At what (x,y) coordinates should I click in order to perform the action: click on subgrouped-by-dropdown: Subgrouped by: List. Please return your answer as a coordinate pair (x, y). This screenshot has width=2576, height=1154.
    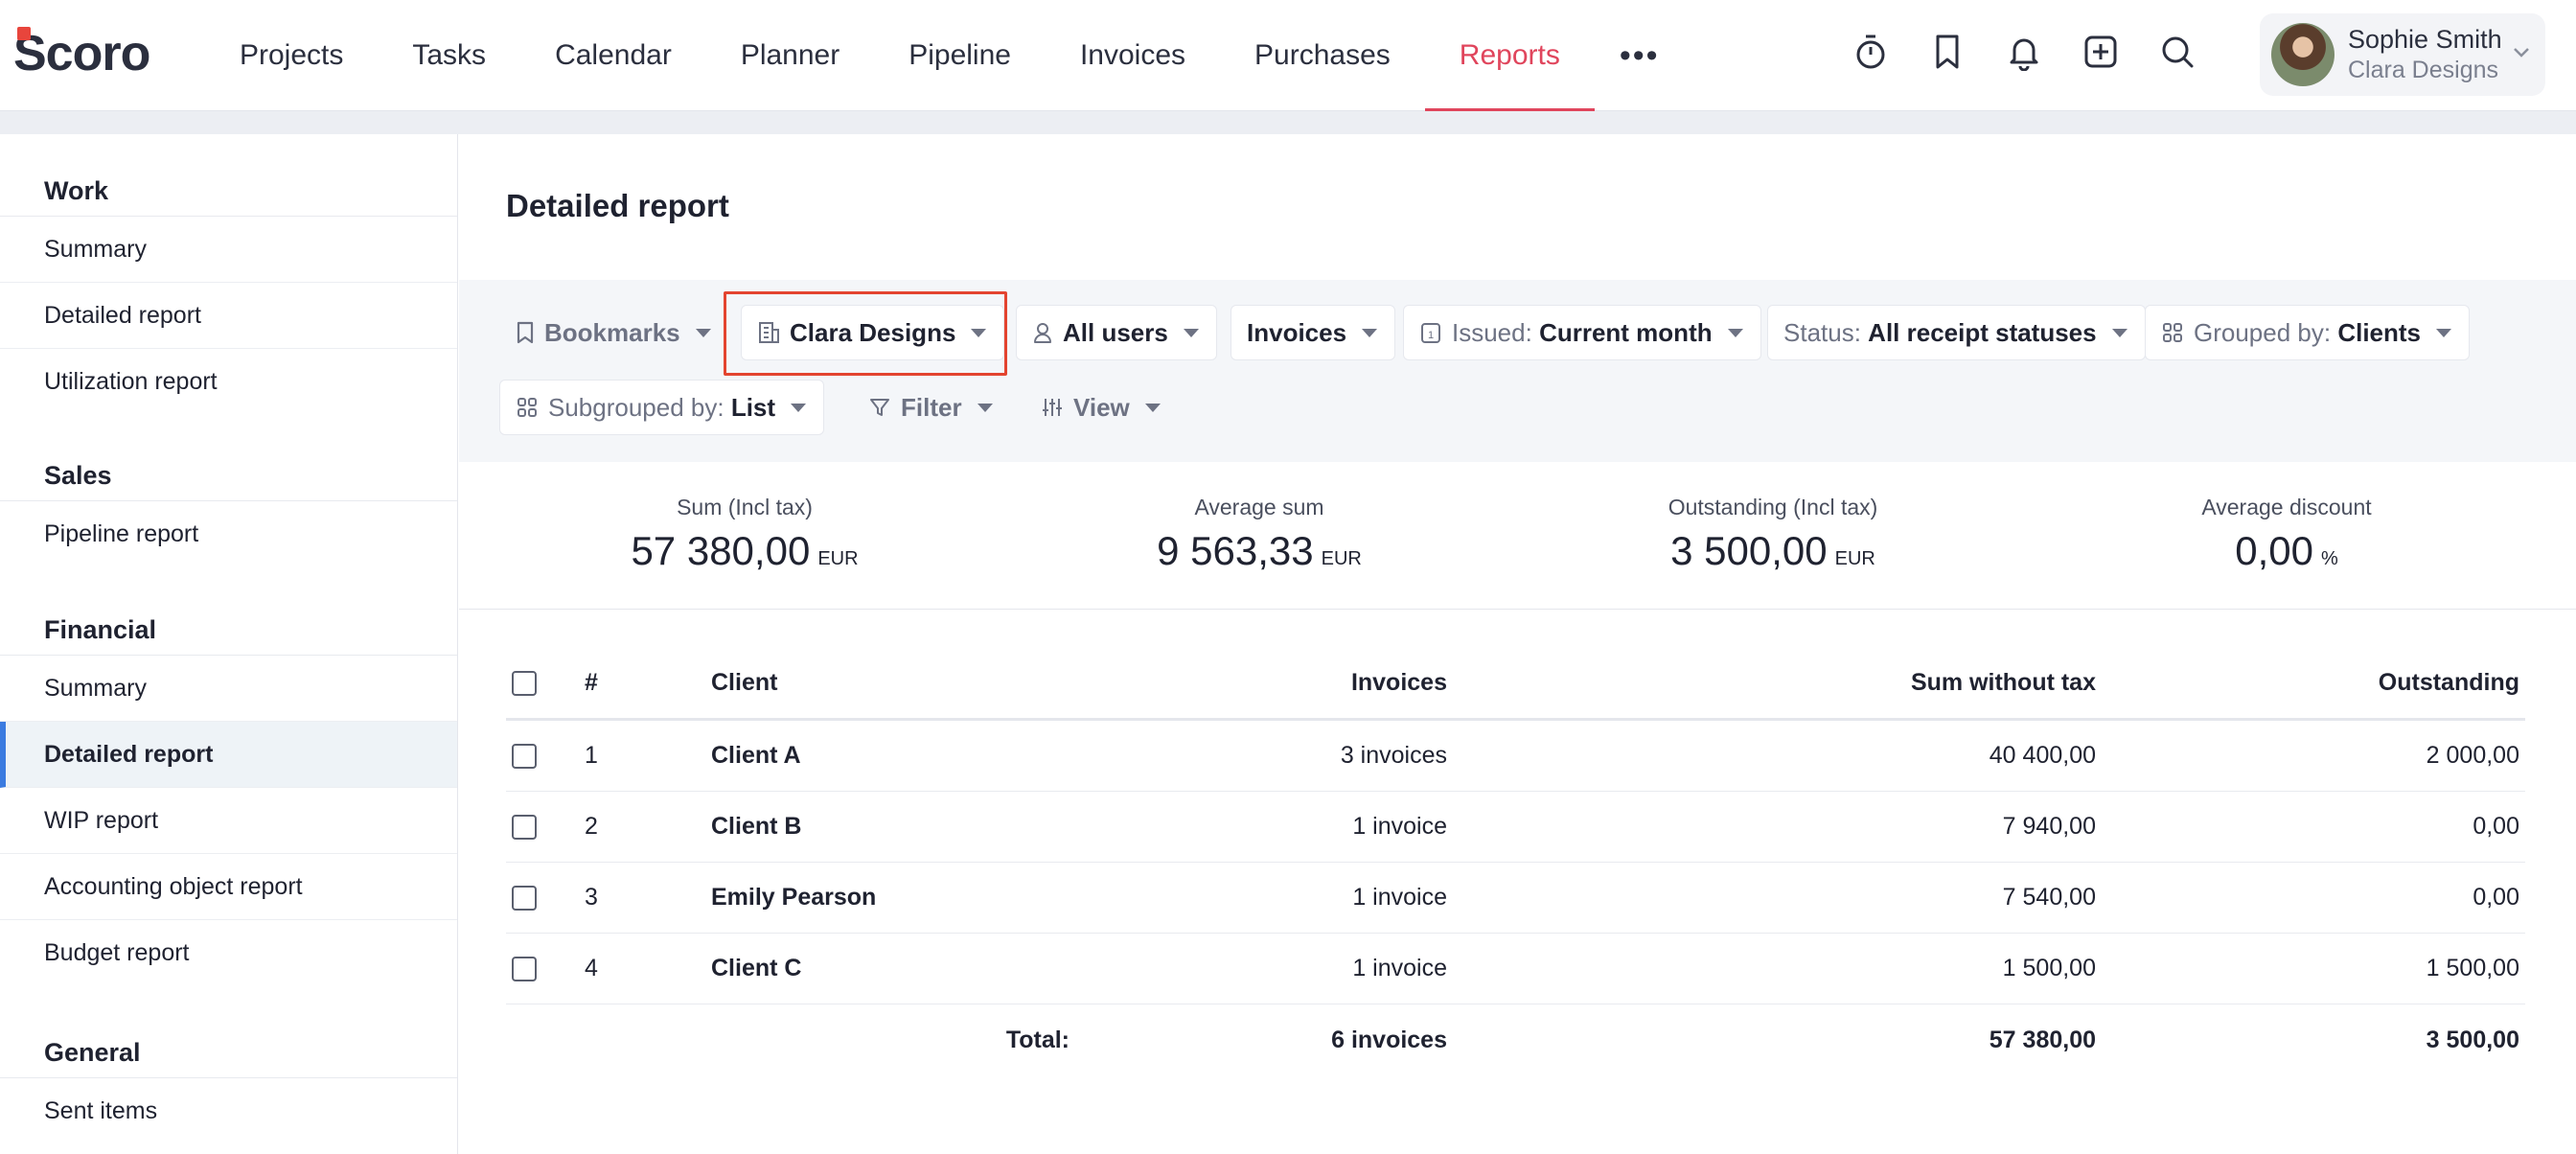
    Looking at the image, I should click on (662, 407).